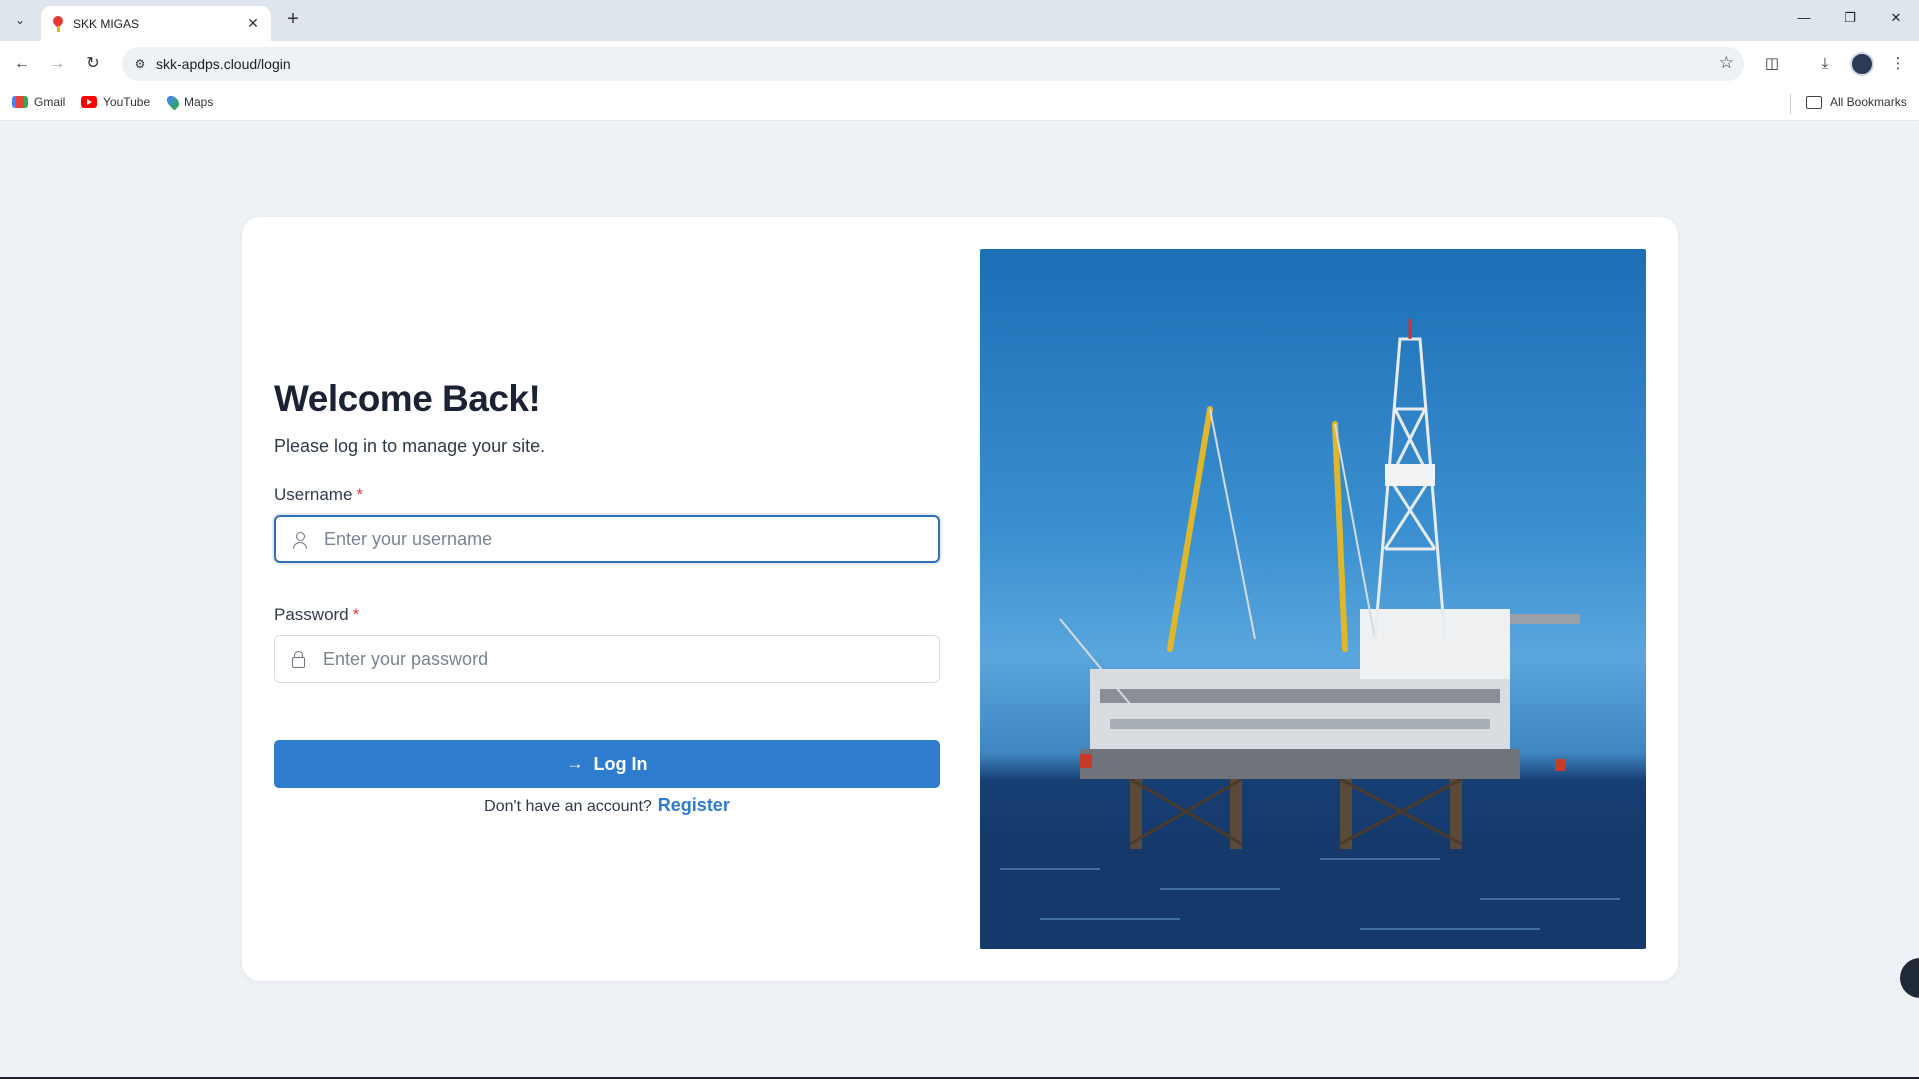  What do you see at coordinates (127, 102) in the screenshot?
I see `bookmark-label: YouTube` at bounding box center [127, 102].